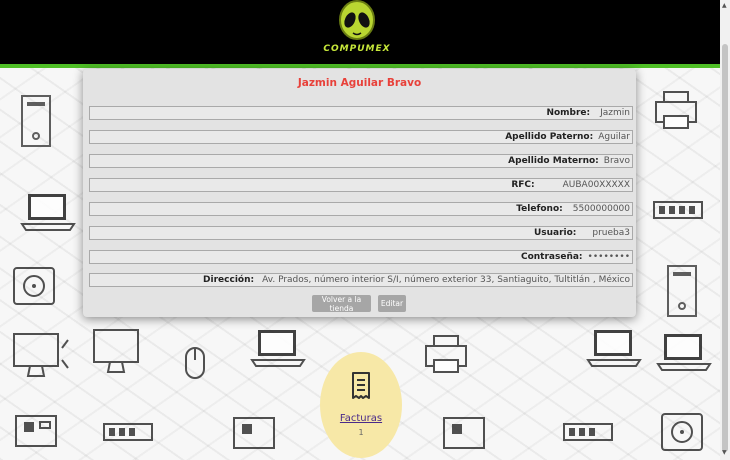  What do you see at coordinates (361, 432) in the screenshot?
I see `invoices-count: 1` at bounding box center [361, 432].